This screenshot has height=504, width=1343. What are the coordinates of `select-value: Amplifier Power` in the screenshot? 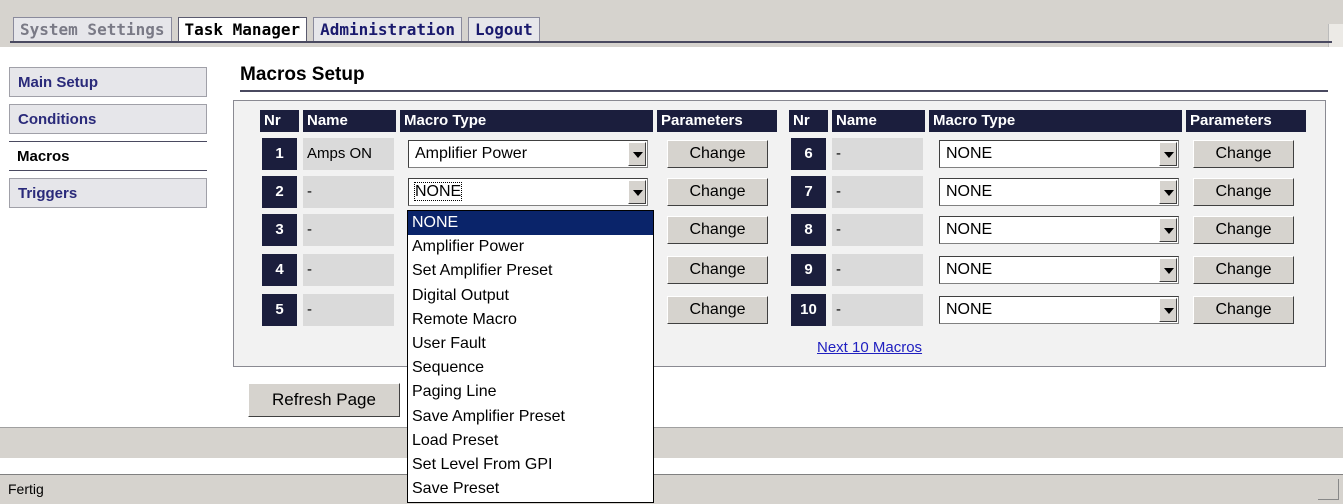 It's located at (471, 153).